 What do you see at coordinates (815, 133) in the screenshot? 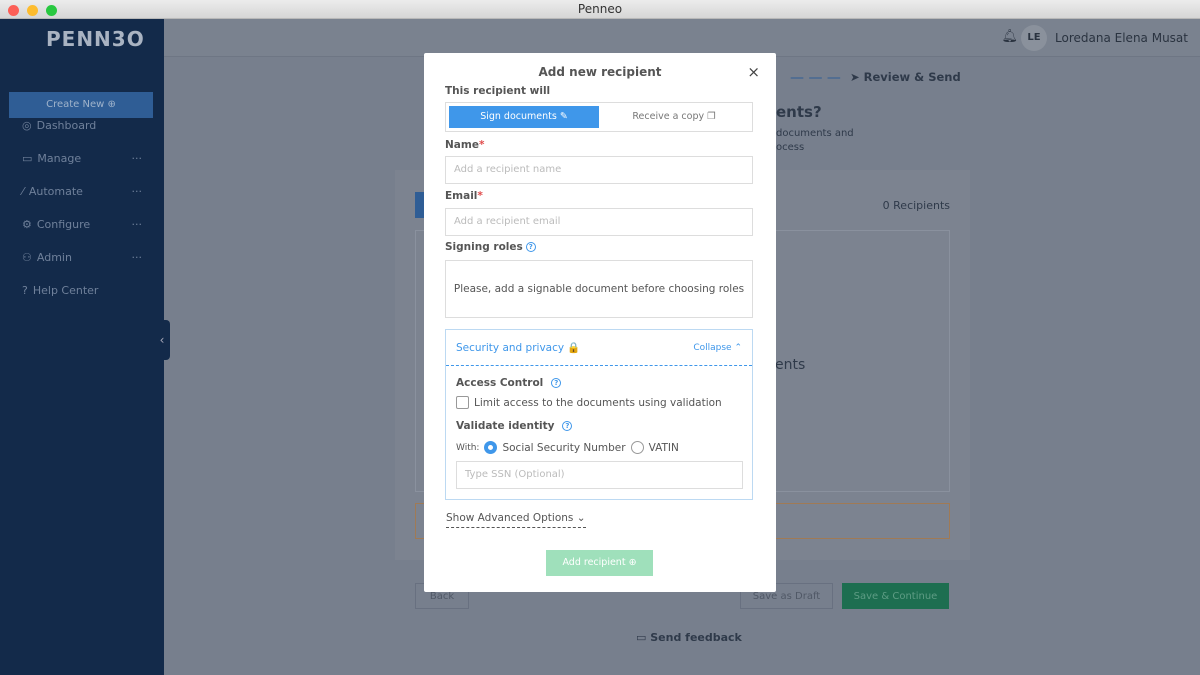
I see `page-subtitle-line: documents and` at bounding box center [815, 133].